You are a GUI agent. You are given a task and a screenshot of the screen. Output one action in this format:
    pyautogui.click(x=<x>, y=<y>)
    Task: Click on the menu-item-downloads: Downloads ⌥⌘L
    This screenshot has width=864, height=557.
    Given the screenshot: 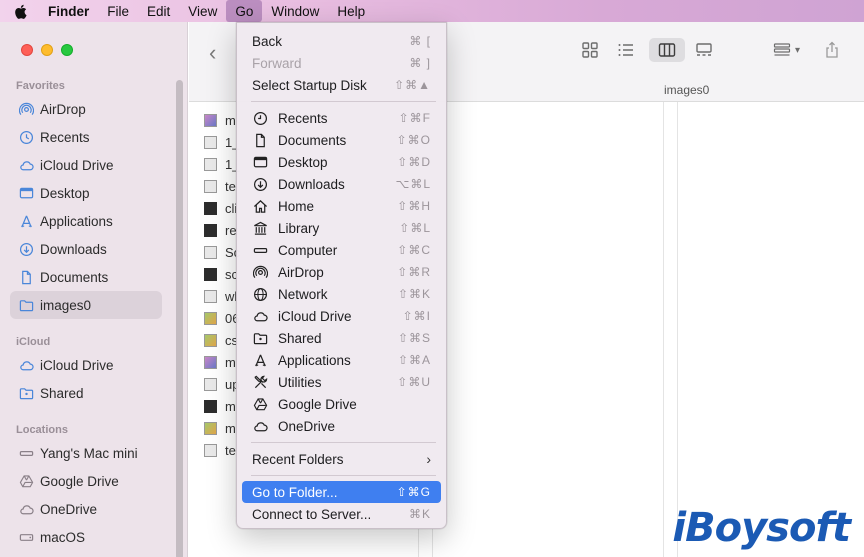 What is the action you would take?
    pyautogui.click(x=341, y=184)
    